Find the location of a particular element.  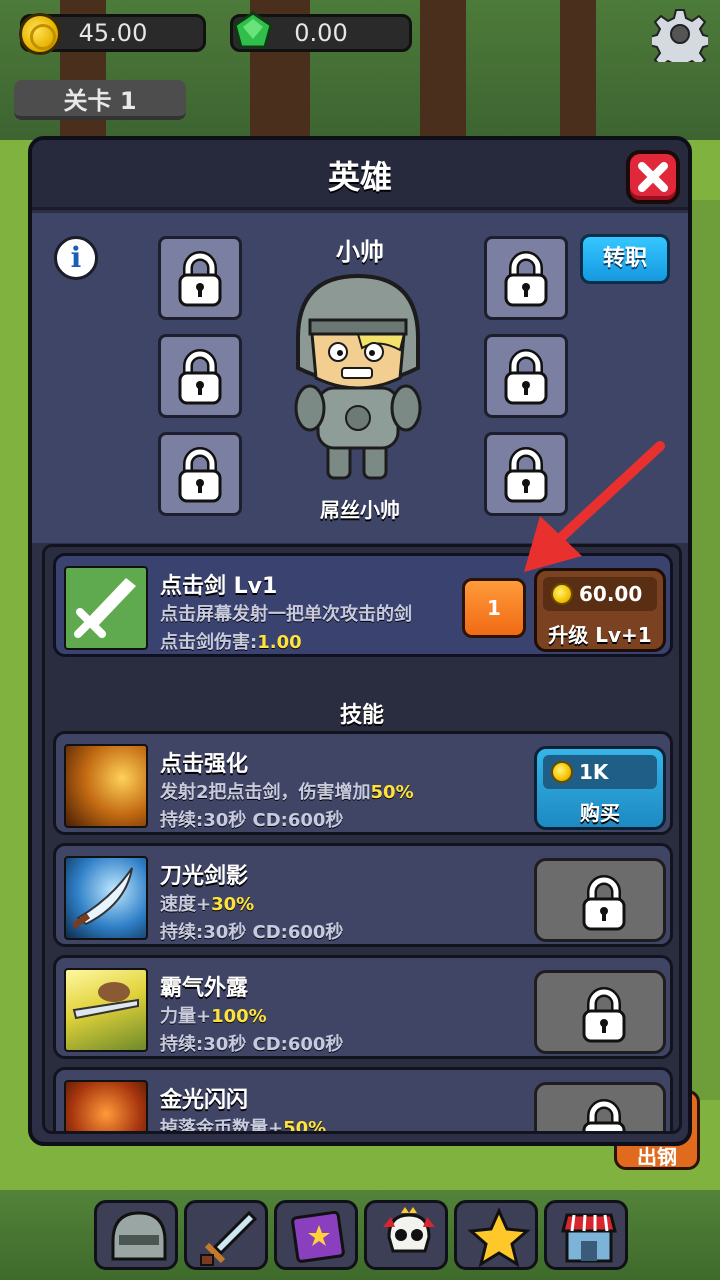

weapon-damage-label: 点击剑伤害: is located at coordinates (209, 642).